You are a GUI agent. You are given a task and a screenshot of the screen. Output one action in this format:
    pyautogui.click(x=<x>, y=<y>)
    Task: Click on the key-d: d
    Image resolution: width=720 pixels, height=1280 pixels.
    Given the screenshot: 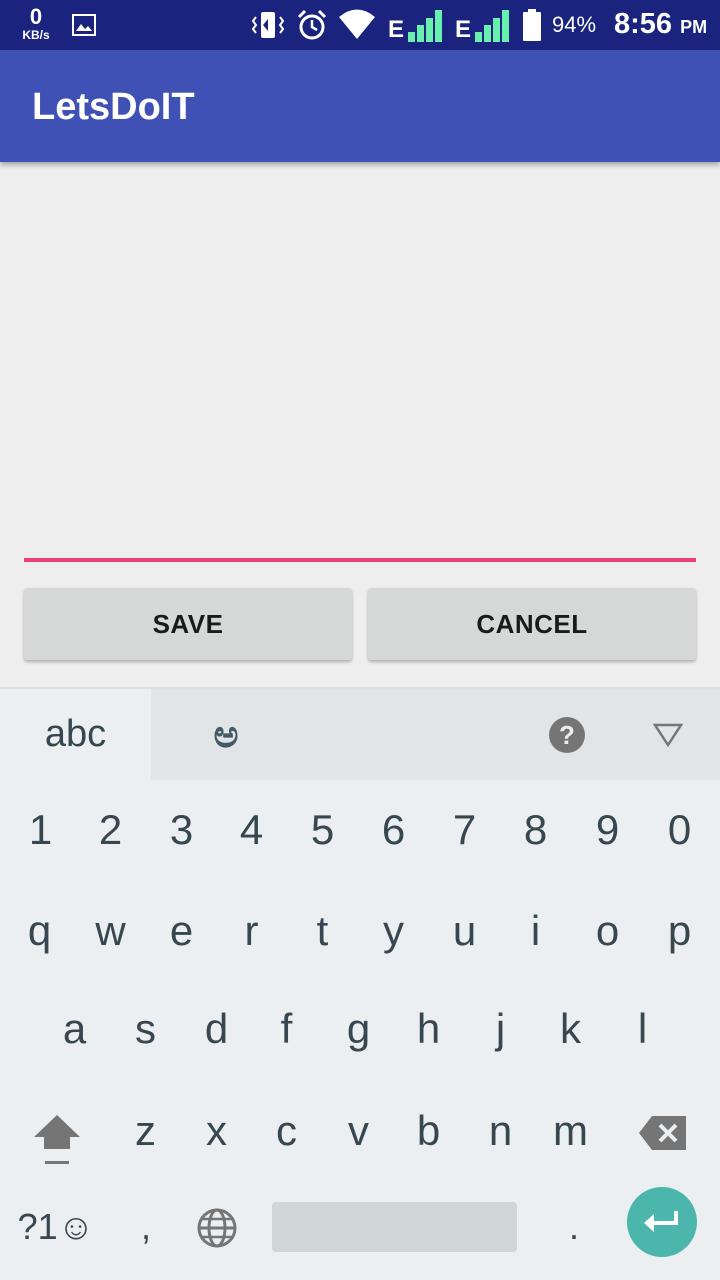 What is the action you would take?
    pyautogui.click(x=216, y=1029)
    